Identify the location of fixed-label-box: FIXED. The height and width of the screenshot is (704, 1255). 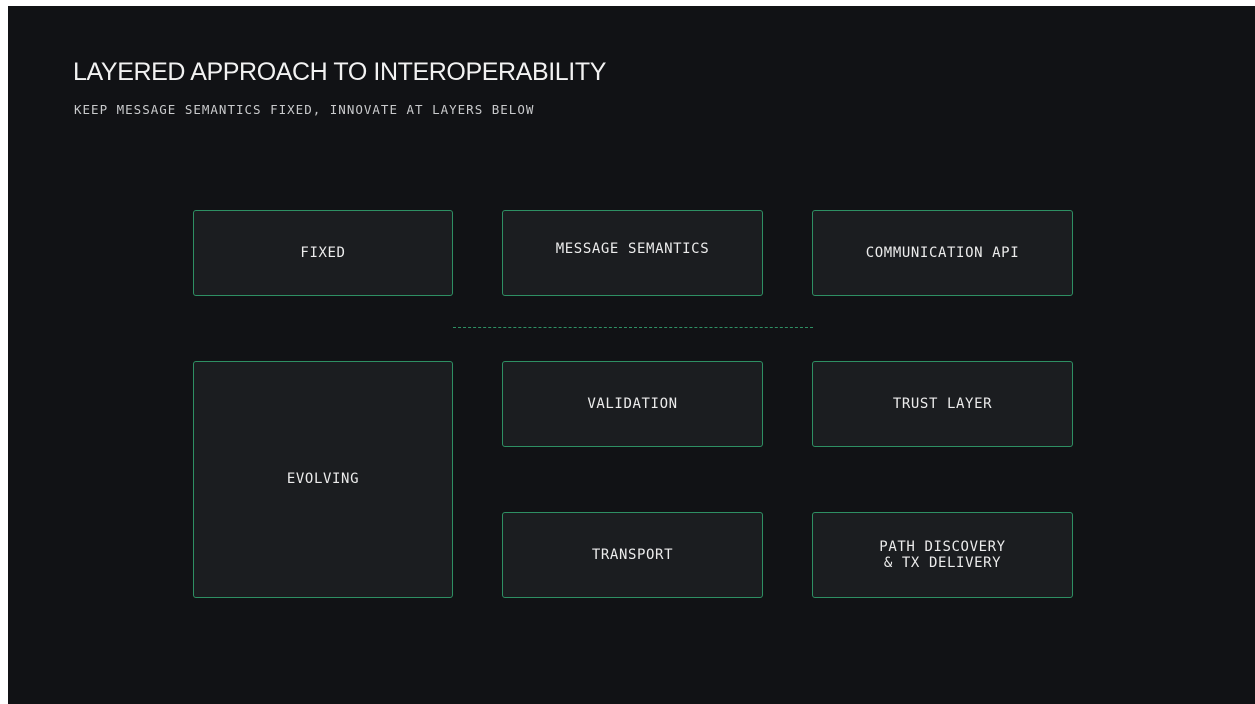
(323, 253).